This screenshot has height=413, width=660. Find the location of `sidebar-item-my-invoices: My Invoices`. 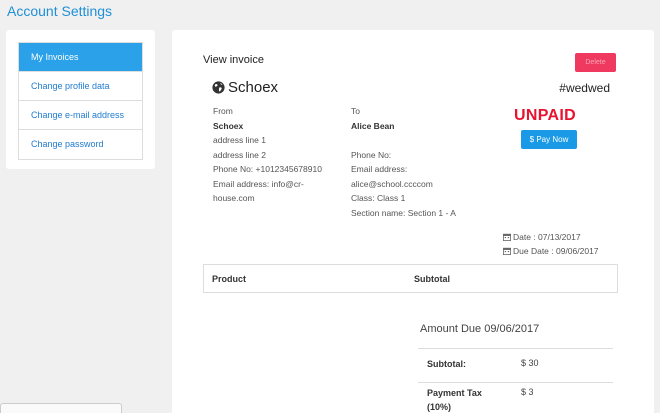

sidebar-item-my-invoices: My Invoices is located at coordinates (80, 57).